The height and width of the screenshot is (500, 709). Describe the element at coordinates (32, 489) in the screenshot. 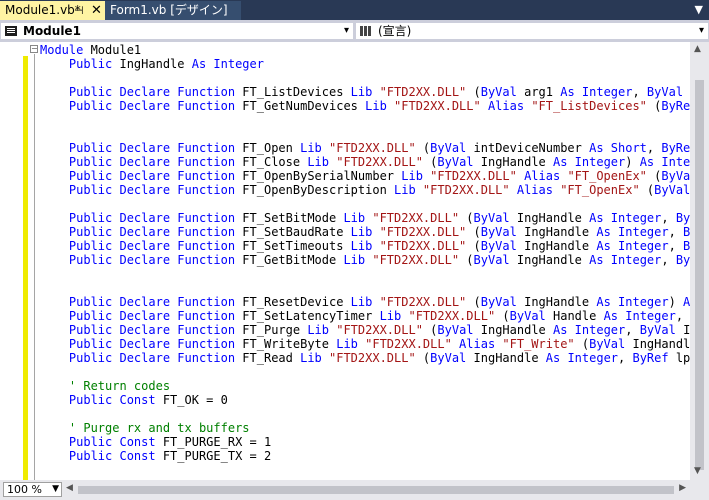

I see `zoom-dropdown: 100 % ▼` at that location.